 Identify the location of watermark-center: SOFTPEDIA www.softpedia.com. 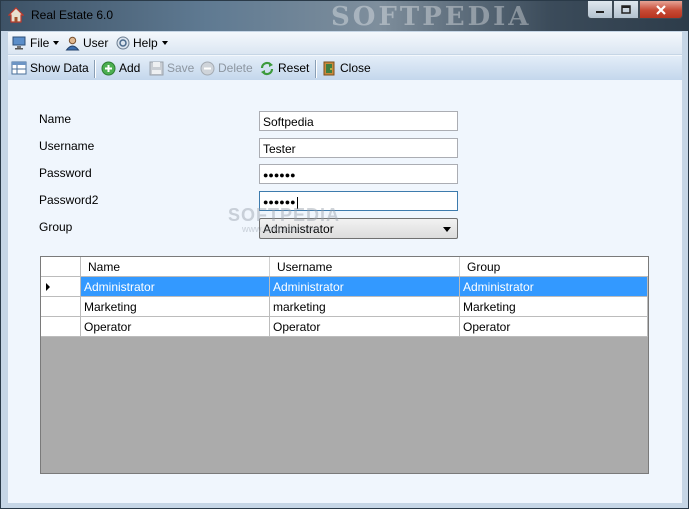
(284, 219).